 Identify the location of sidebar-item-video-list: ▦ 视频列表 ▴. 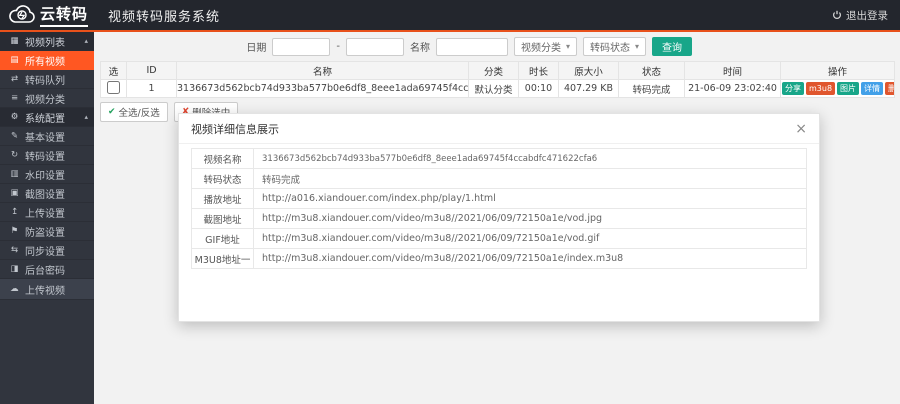
(47, 41).